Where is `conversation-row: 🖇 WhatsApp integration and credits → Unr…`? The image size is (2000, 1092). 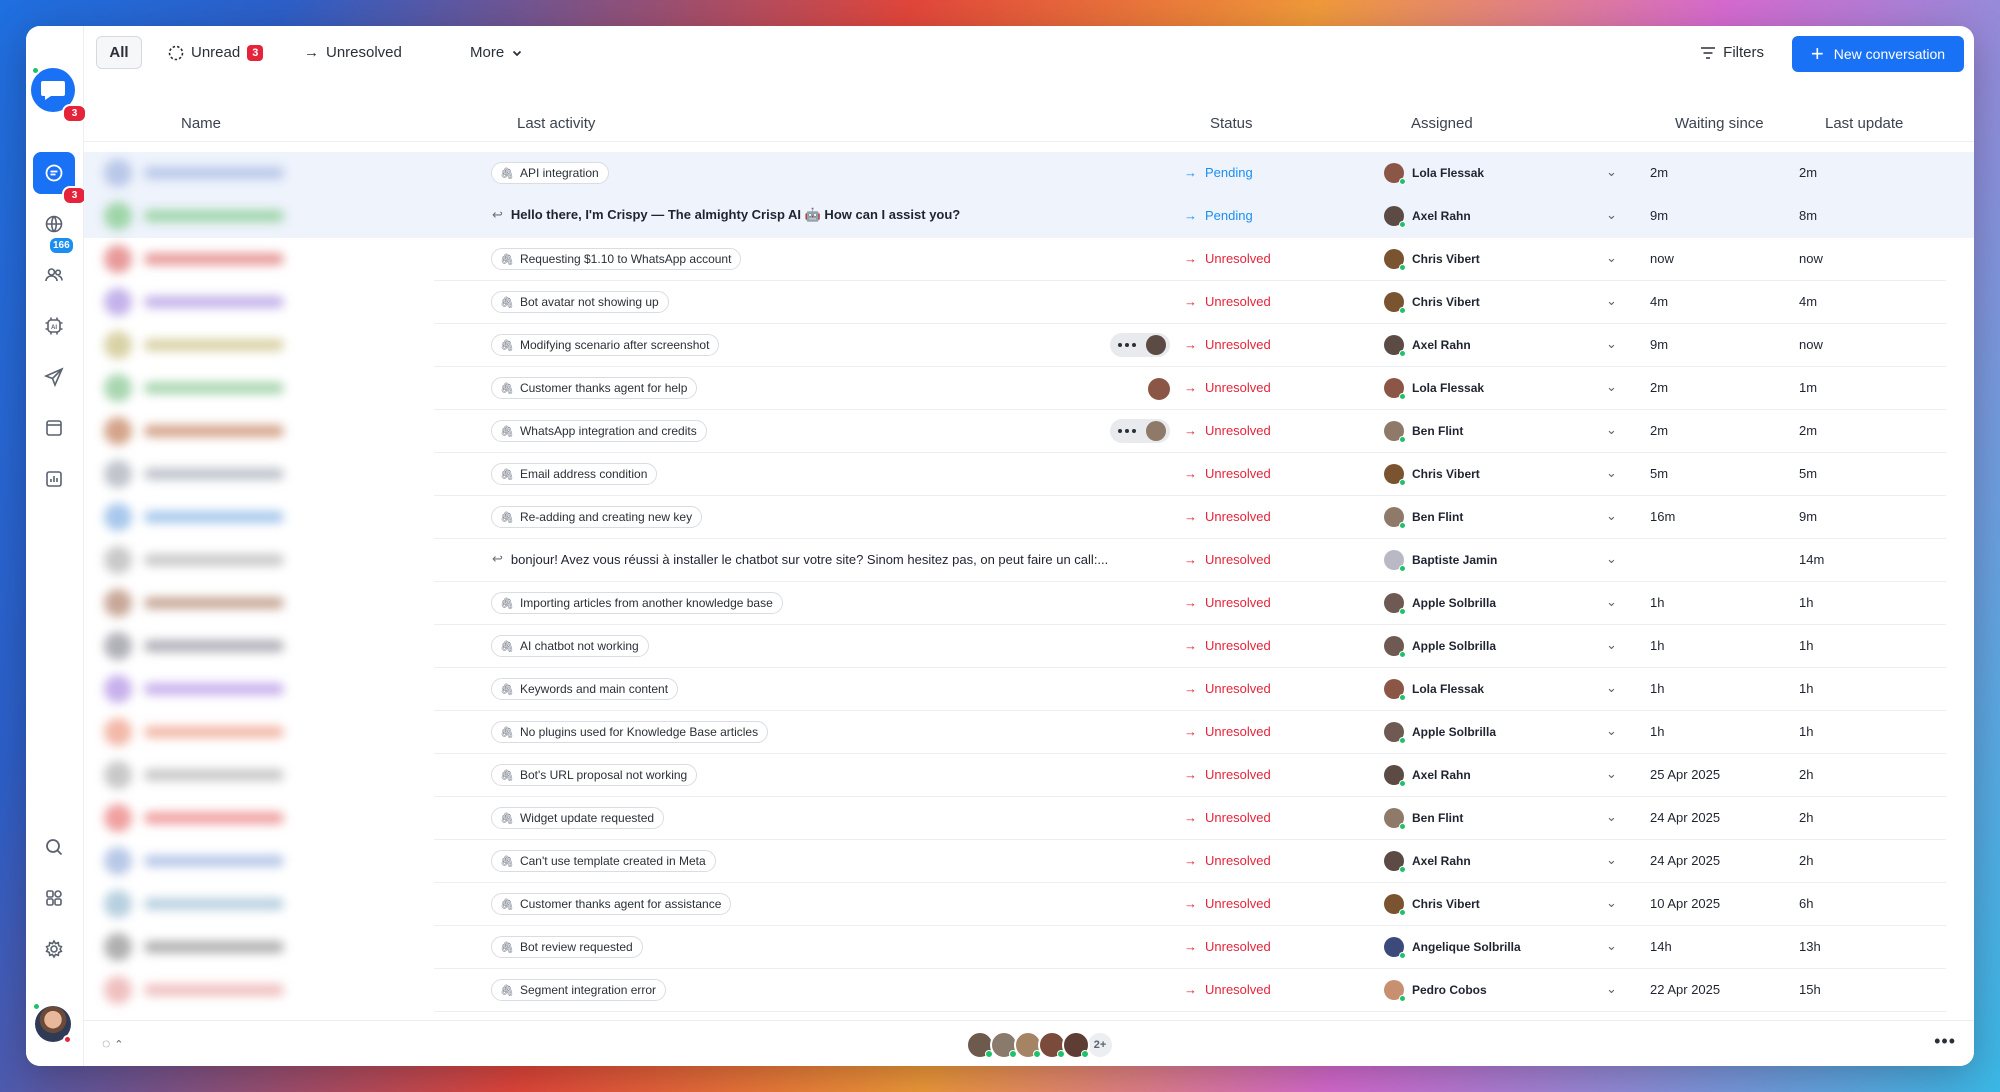
conversation-row: 🖇 WhatsApp integration and credits → Unr… is located at coordinates (1029, 431).